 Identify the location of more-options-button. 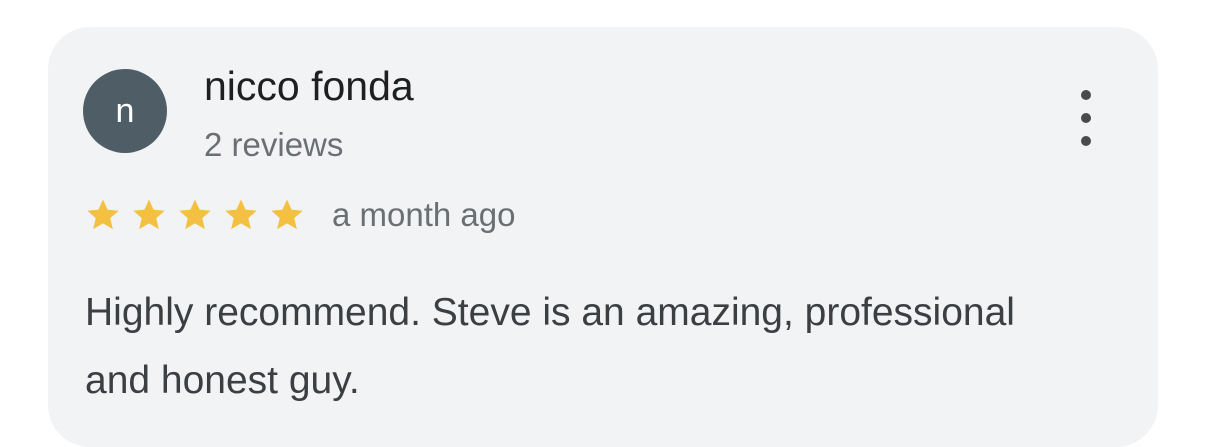
(1086, 118).